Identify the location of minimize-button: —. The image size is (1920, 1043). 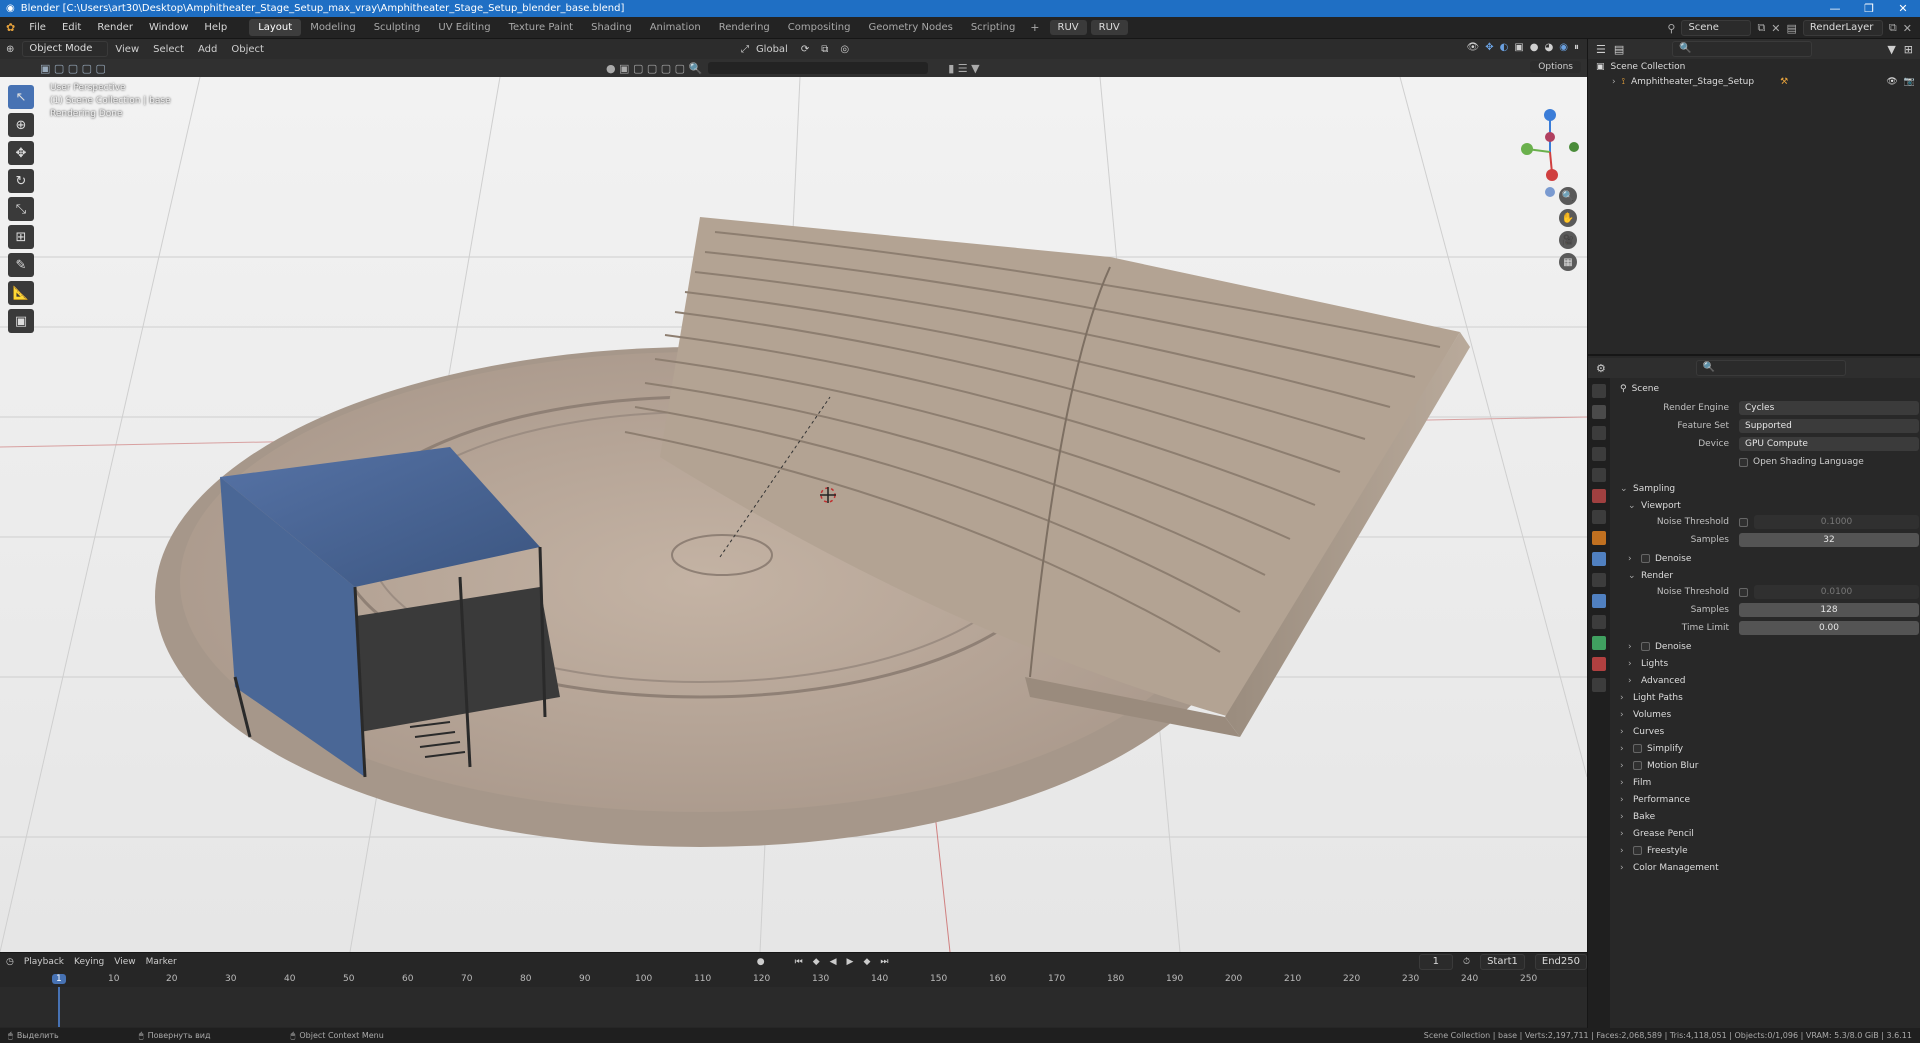
(1835, 8).